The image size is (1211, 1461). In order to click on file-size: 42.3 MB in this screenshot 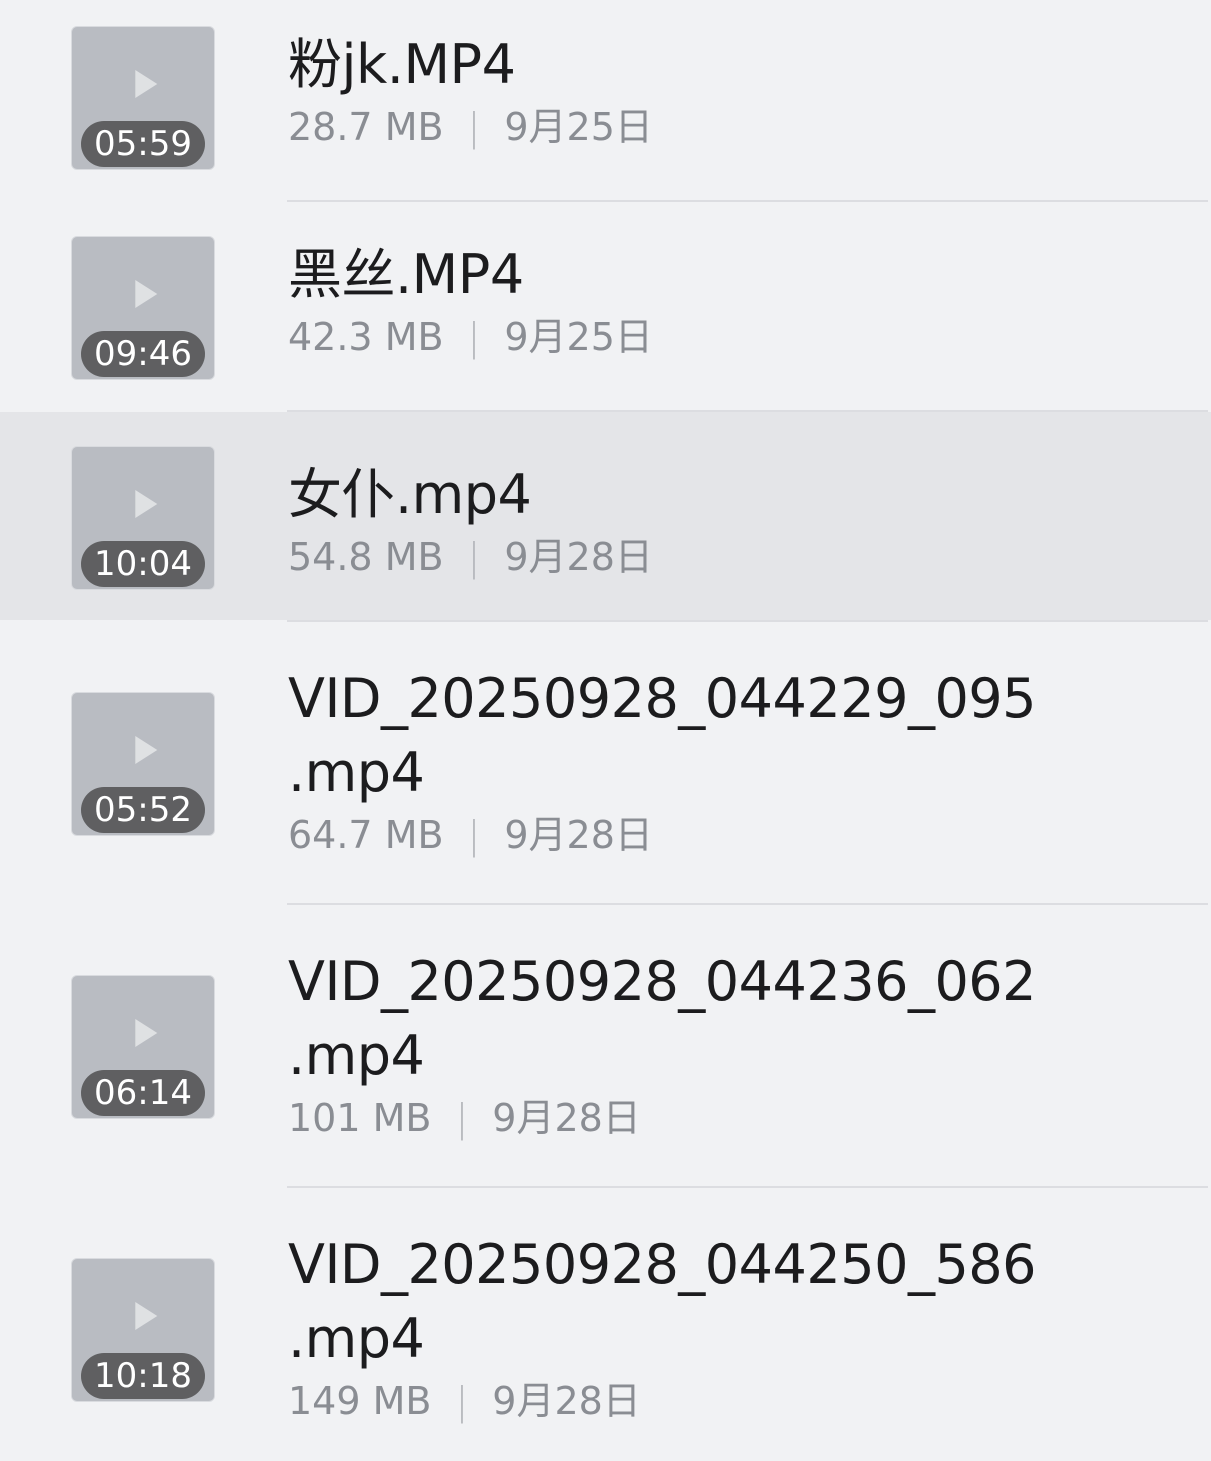, I will do `click(366, 337)`.